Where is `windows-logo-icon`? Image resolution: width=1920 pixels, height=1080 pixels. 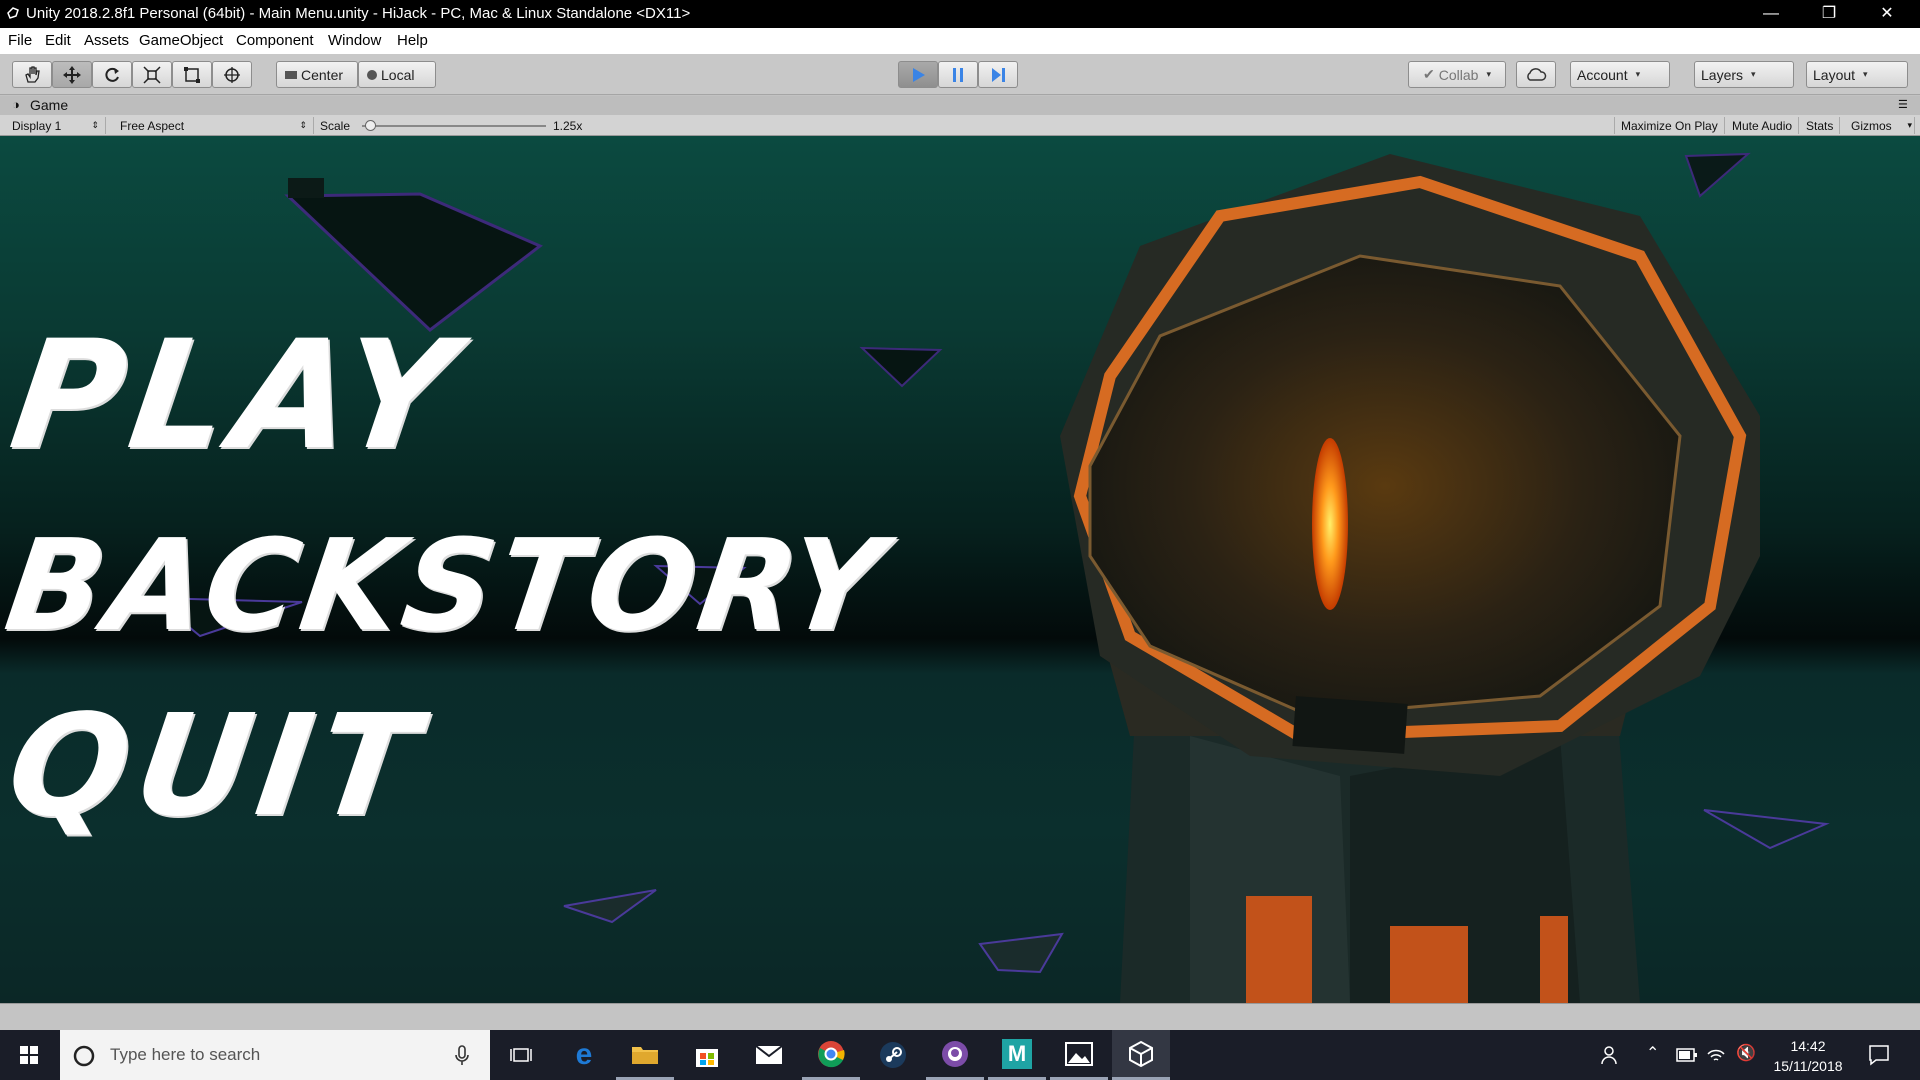
windows-logo-icon is located at coordinates (29, 1055).